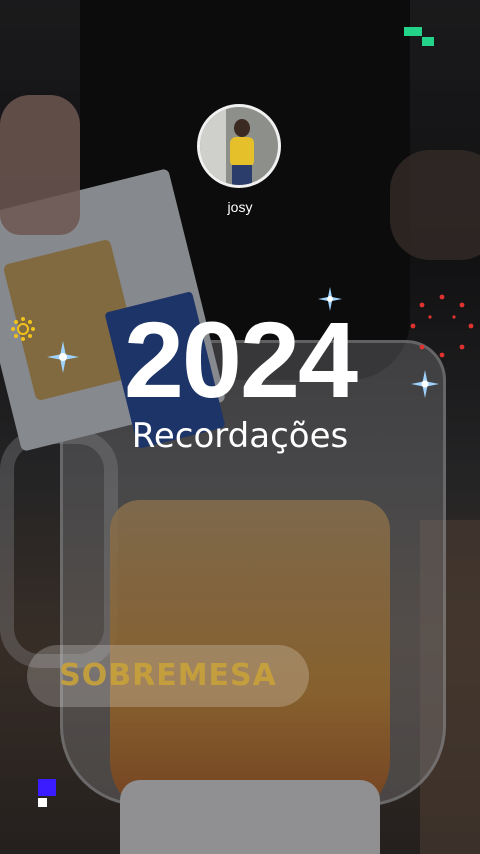 The image size is (480, 854). I want to click on sticker-label: SOBREMESA, so click(168, 676).